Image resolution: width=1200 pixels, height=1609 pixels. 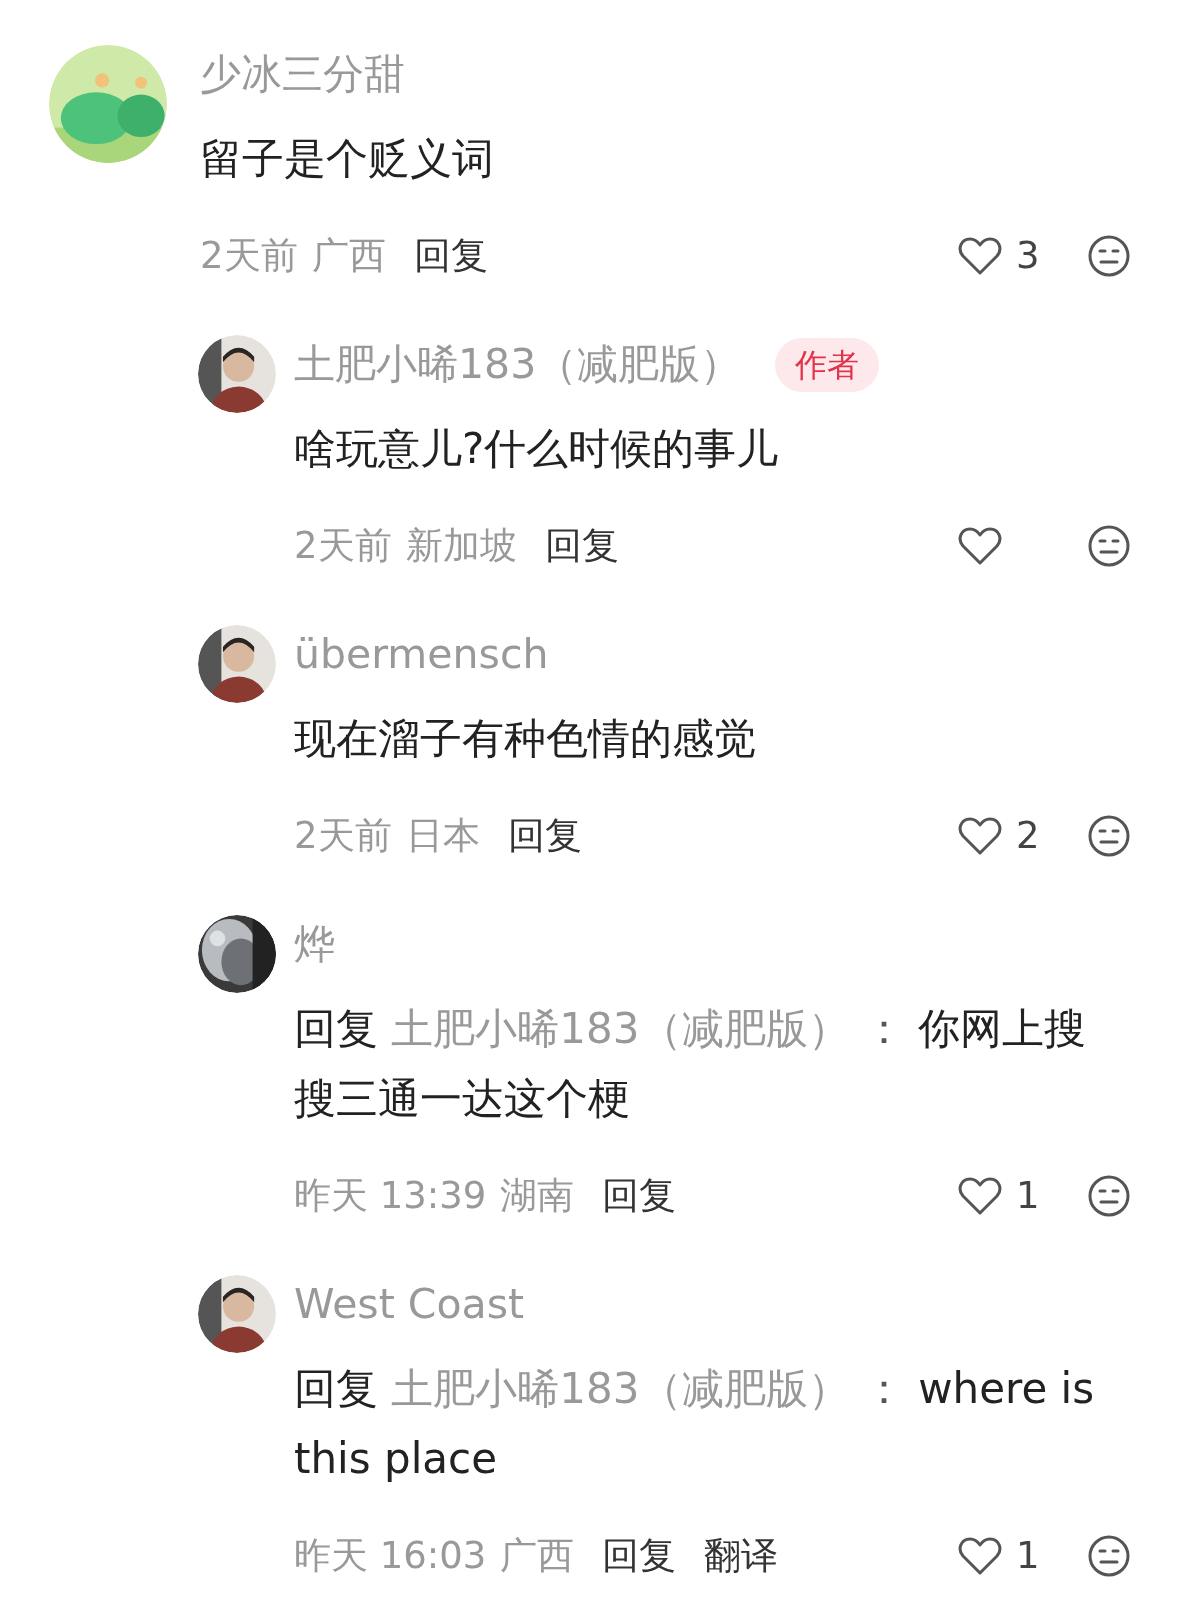 I want to click on translate-button: 翻译, so click(x=741, y=1556).